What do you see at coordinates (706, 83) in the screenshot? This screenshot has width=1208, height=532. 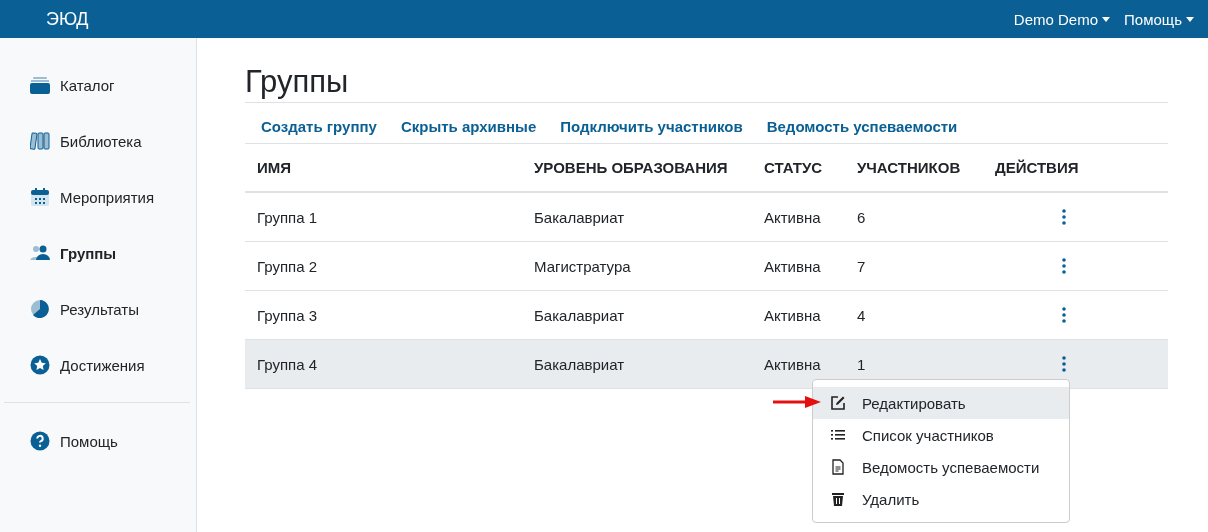 I see `page-title: Группы` at bounding box center [706, 83].